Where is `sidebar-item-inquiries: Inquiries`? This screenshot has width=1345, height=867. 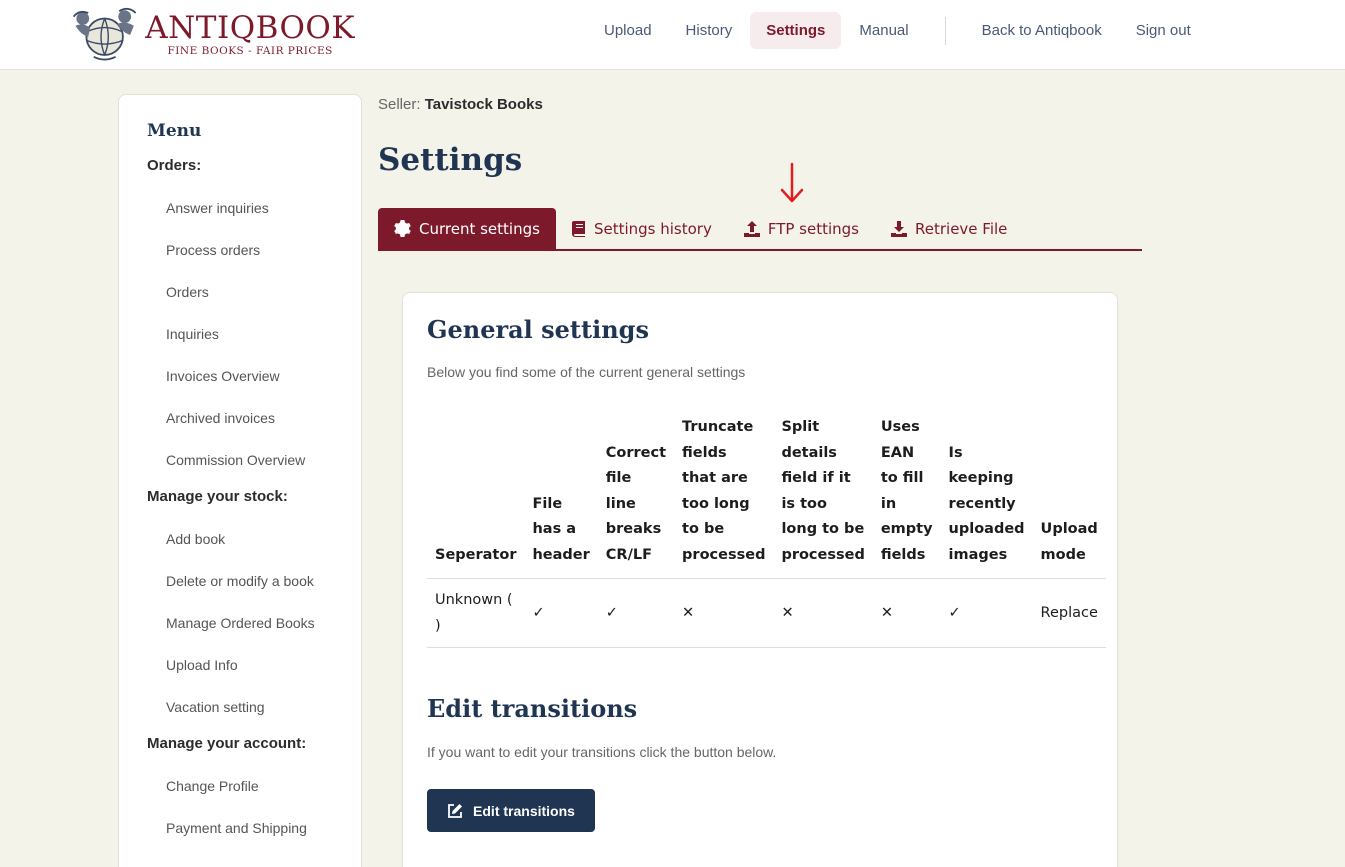
sidebar-item-inquiries: Inquiries is located at coordinates (254, 345).